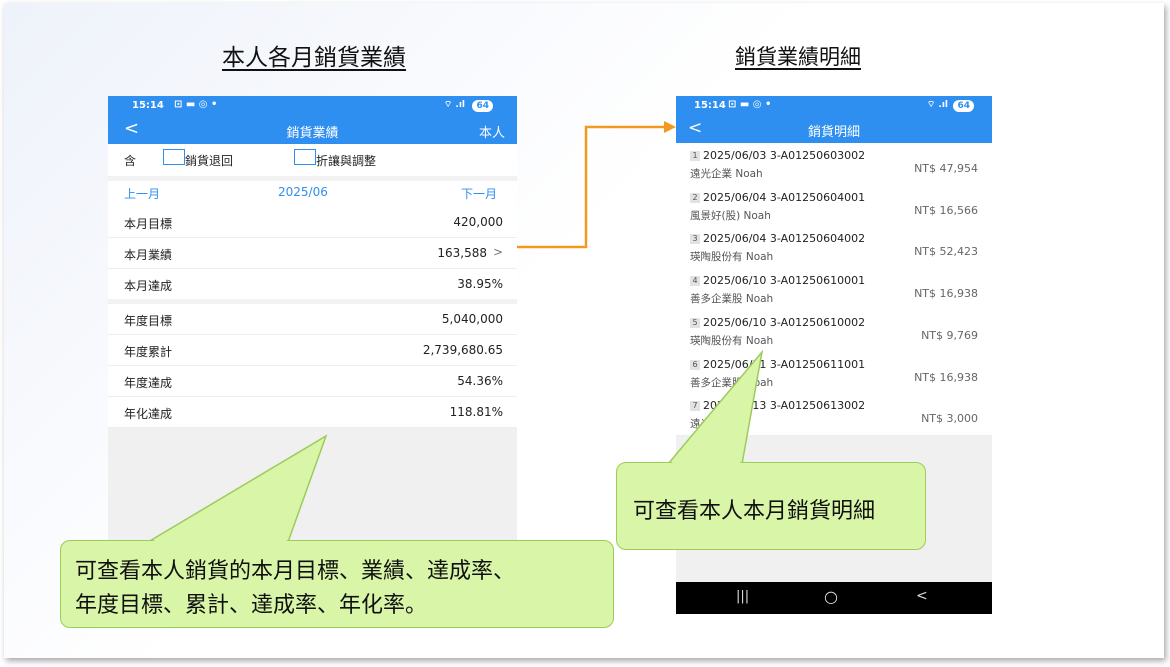 The width and height of the screenshot is (1170, 667). I want to click on item-number: 7, so click(695, 406).